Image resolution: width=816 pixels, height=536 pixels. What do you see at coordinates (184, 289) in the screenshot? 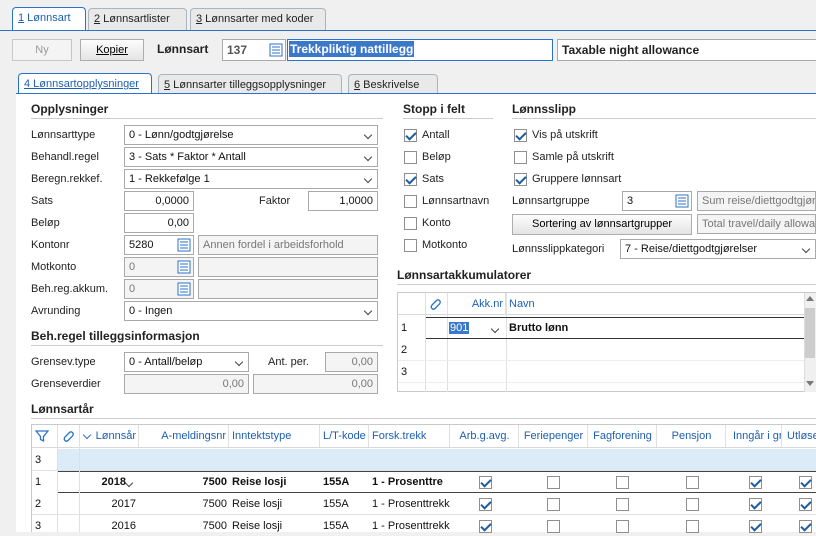
I see `behreg-lookup-icon` at bounding box center [184, 289].